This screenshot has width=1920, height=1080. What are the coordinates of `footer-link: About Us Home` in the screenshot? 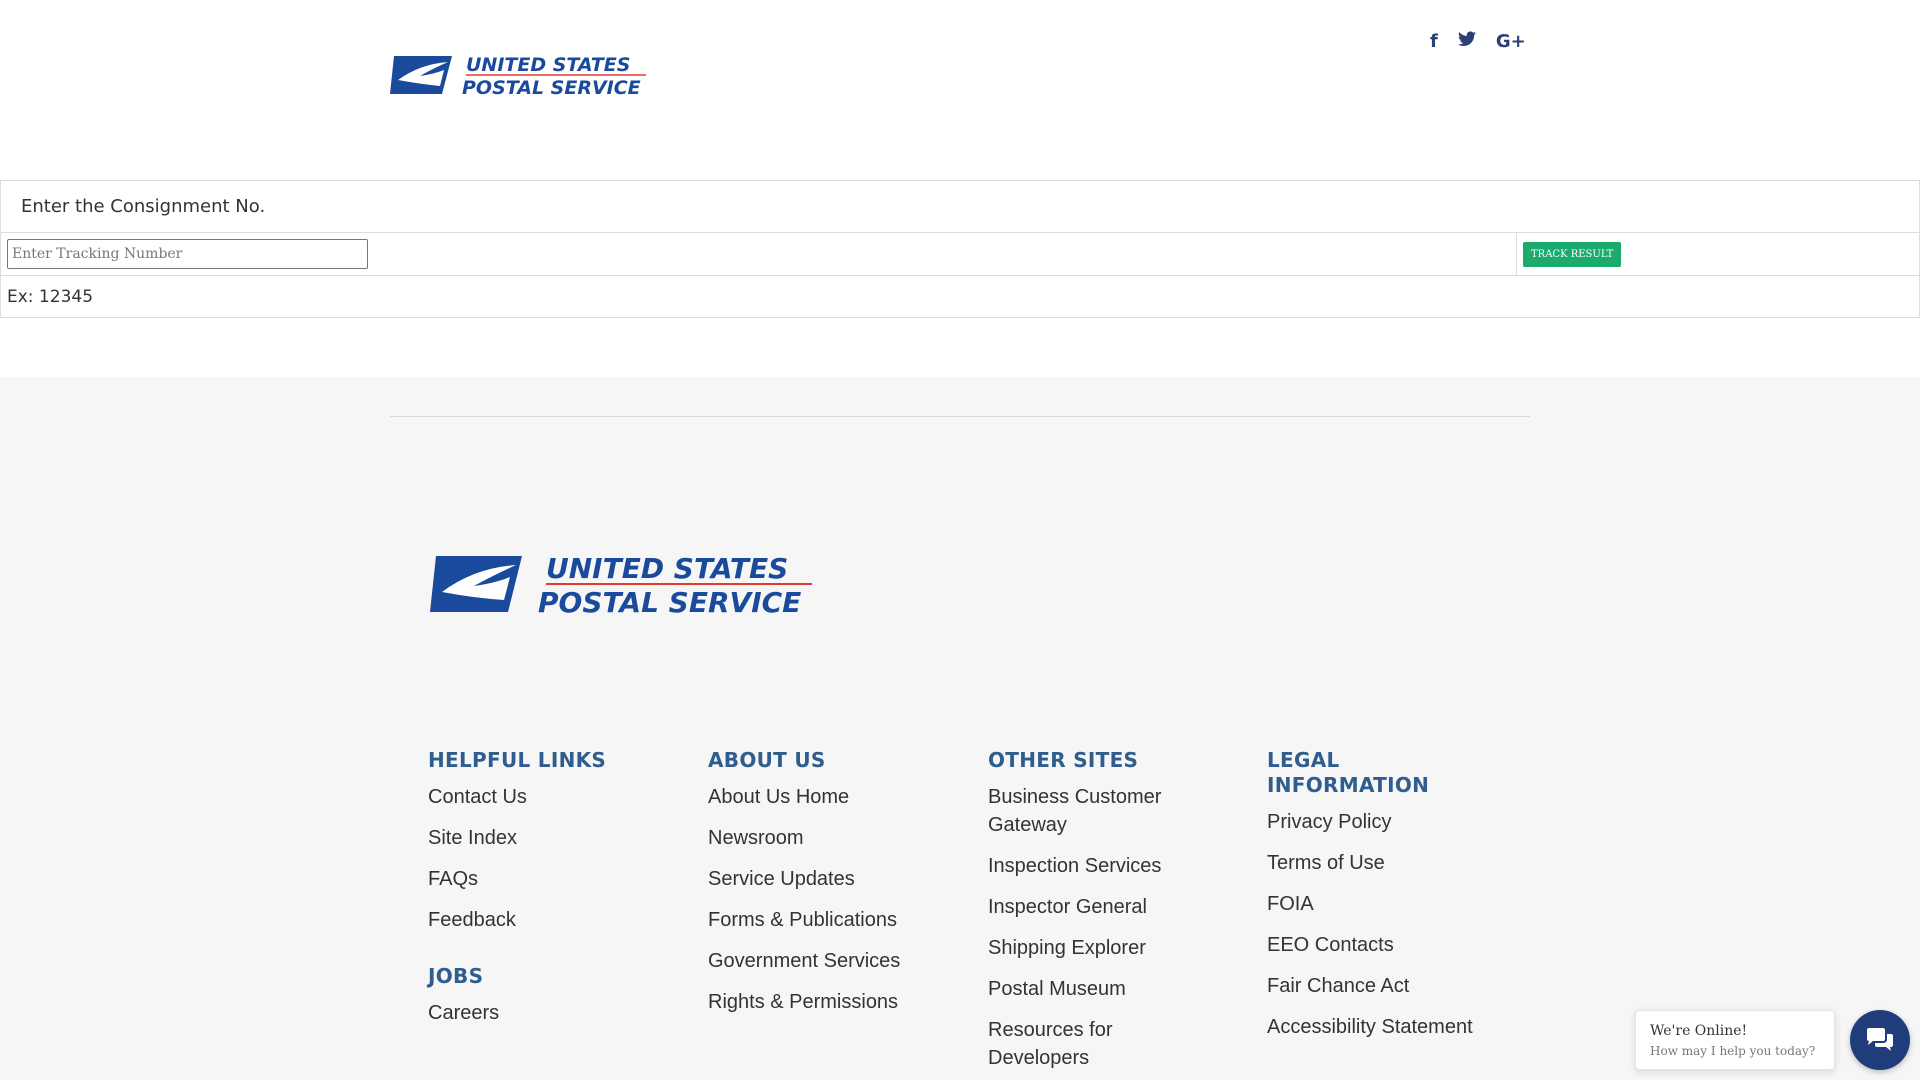 It's located at (778, 797).